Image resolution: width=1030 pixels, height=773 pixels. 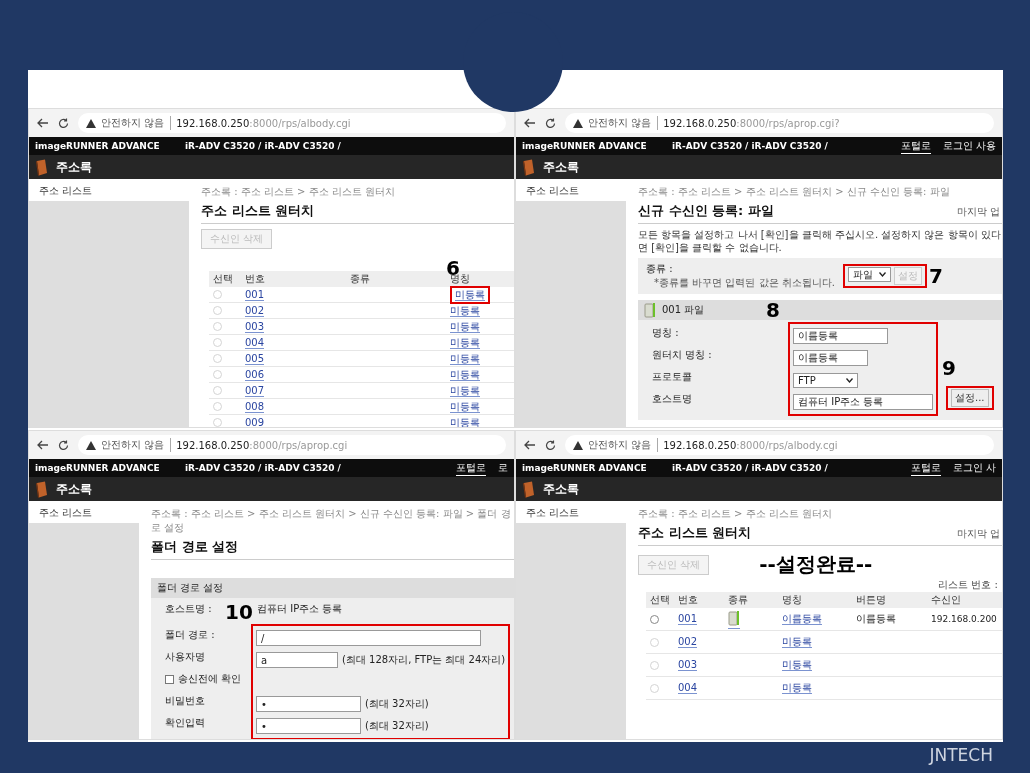 What do you see at coordinates (773, 310) in the screenshot?
I see `step-number: 8` at bounding box center [773, 310].